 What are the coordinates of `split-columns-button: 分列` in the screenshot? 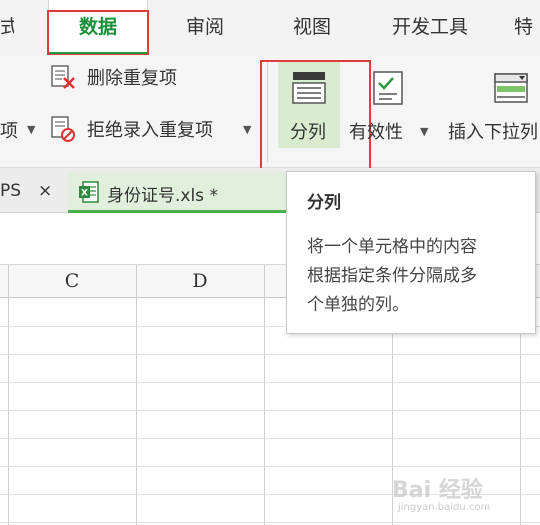 It's located at (309, 105).